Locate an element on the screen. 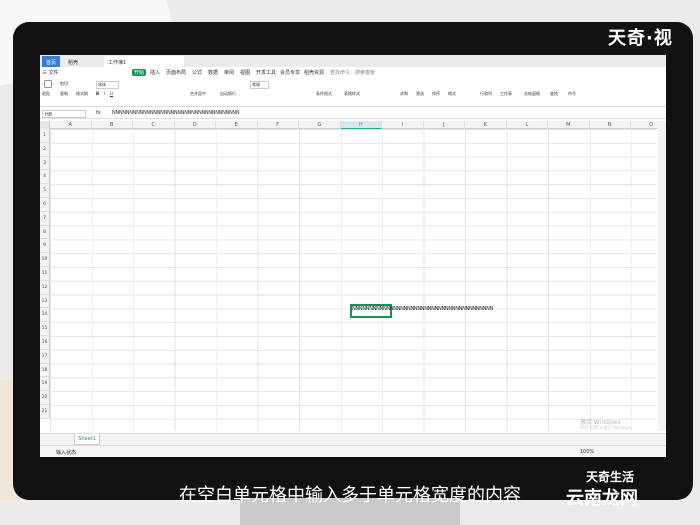  column-header-E: E is located at coordinates (237, 125).